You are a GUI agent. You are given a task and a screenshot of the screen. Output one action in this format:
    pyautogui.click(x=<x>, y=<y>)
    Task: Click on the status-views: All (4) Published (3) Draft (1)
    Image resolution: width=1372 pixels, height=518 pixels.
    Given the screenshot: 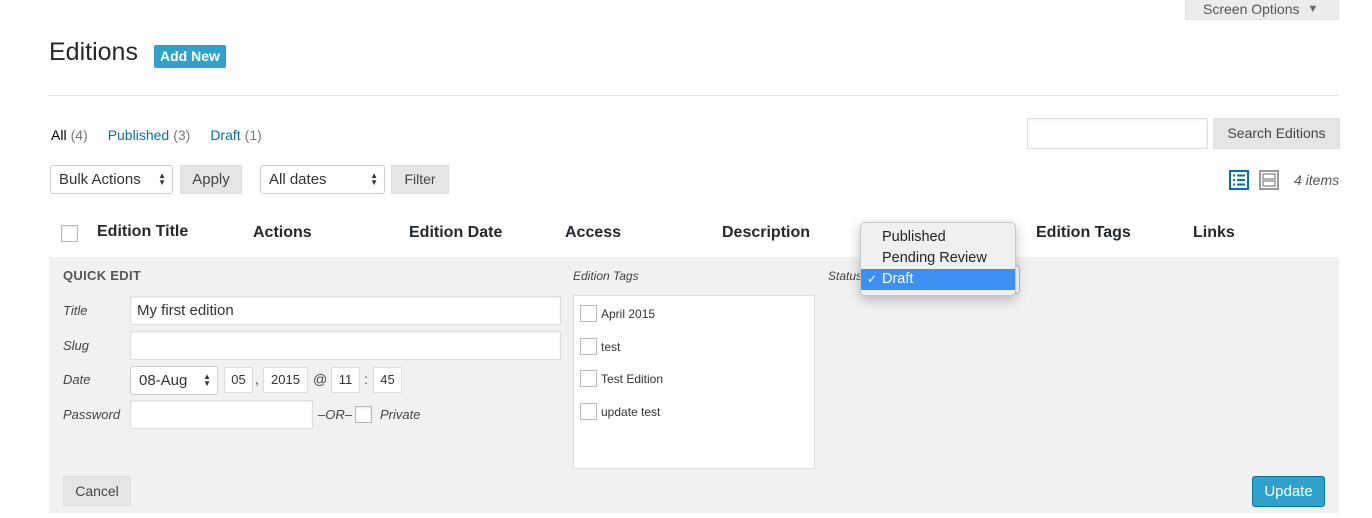 What is the action you would take?
    pyautogui.click(x=166, y=135)
    